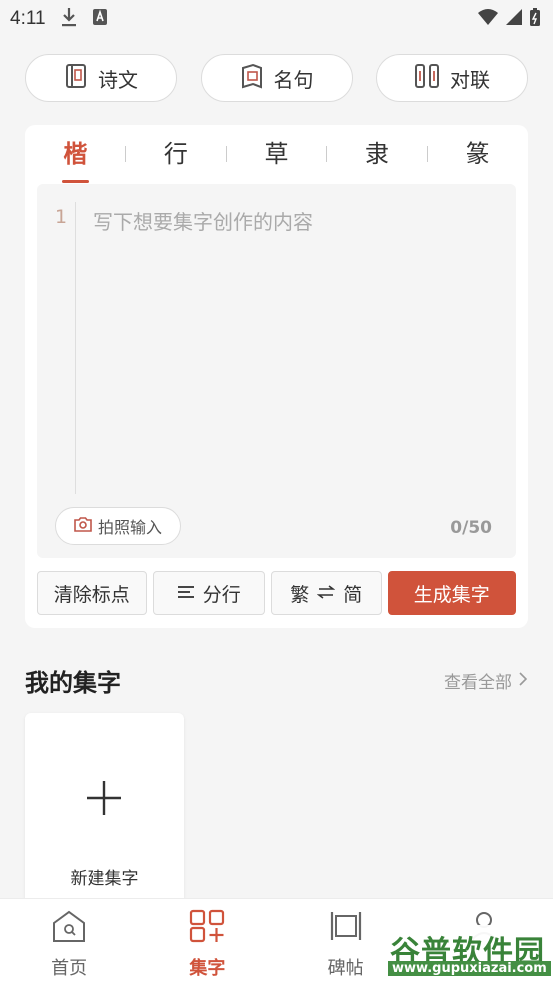 This screenshot has height=984, width=553. Describe the element at coordinates (118, 79) in the screenshot. I see `category-poetry-label: 诗文` at that location.